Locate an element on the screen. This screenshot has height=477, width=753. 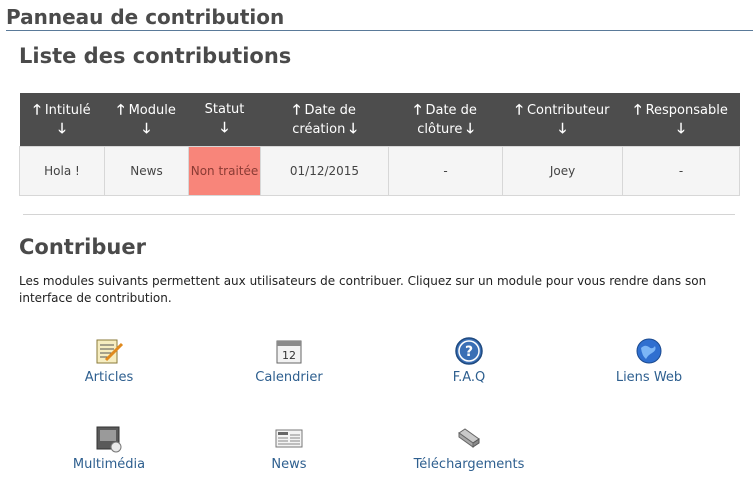
article-icon is located at coordinates (110, 351).